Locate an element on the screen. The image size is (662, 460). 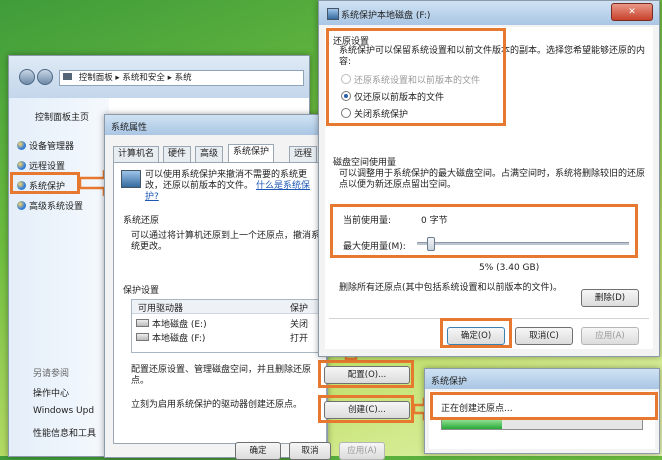
sidebar-item-device-manager: 设备管理器 is located at coordinates (45, 145).